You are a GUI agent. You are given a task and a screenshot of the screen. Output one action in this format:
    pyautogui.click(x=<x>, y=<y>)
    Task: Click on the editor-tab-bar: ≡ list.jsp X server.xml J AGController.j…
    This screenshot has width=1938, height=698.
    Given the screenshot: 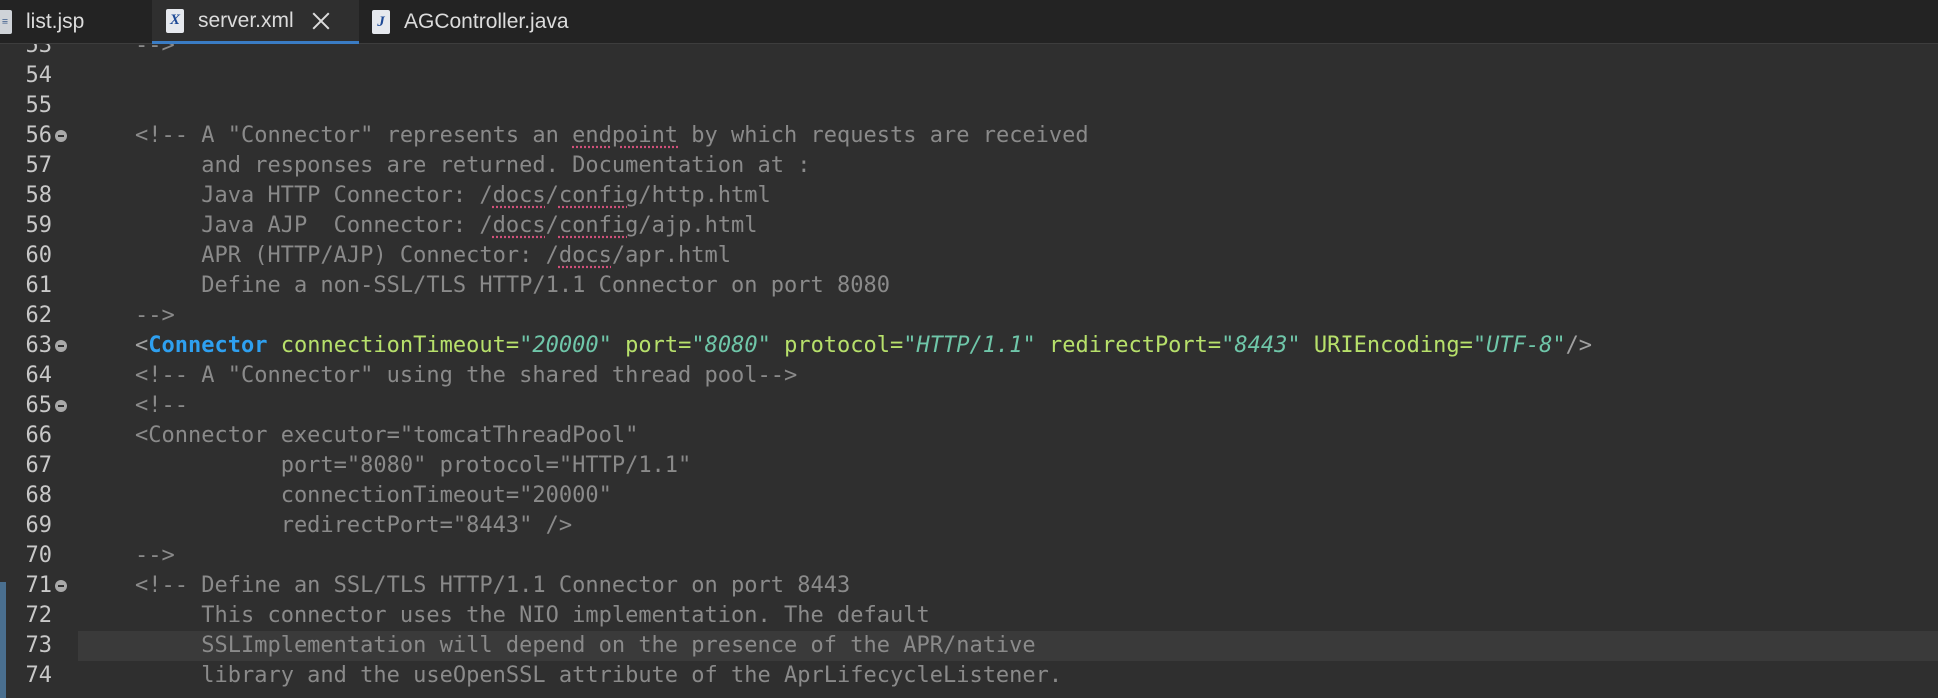 What is the action you would take?
    pyautogui.click(x=969, y=22)
    